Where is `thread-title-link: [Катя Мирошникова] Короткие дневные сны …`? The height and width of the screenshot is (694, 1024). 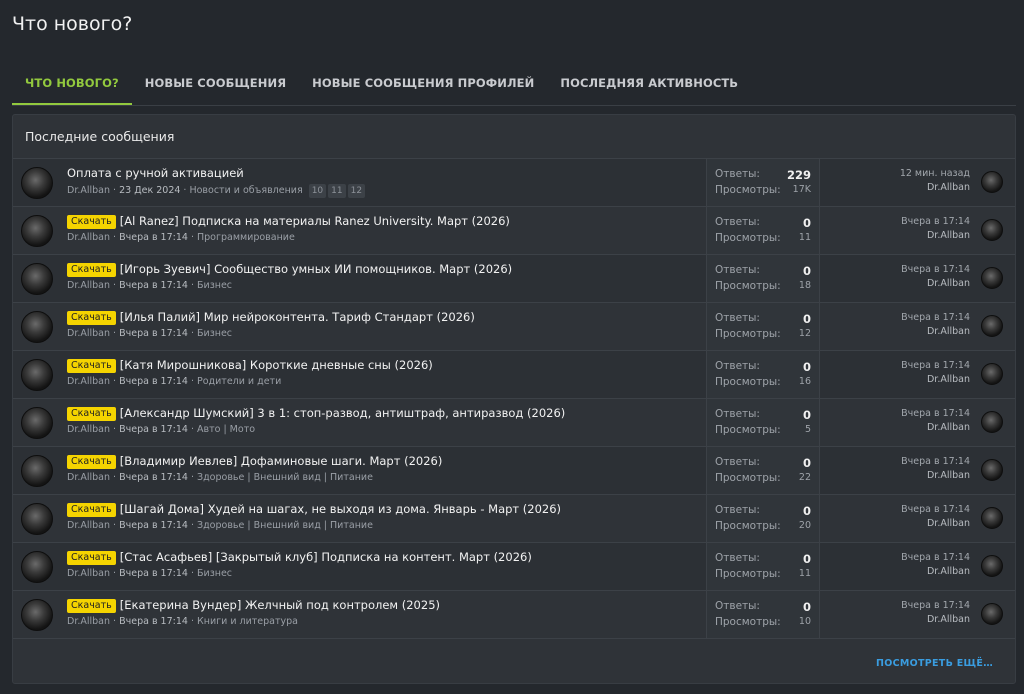 thread-title-link: [Катя Мирошникова] Короткие дневные сны … is located at coordinates (276, 365).